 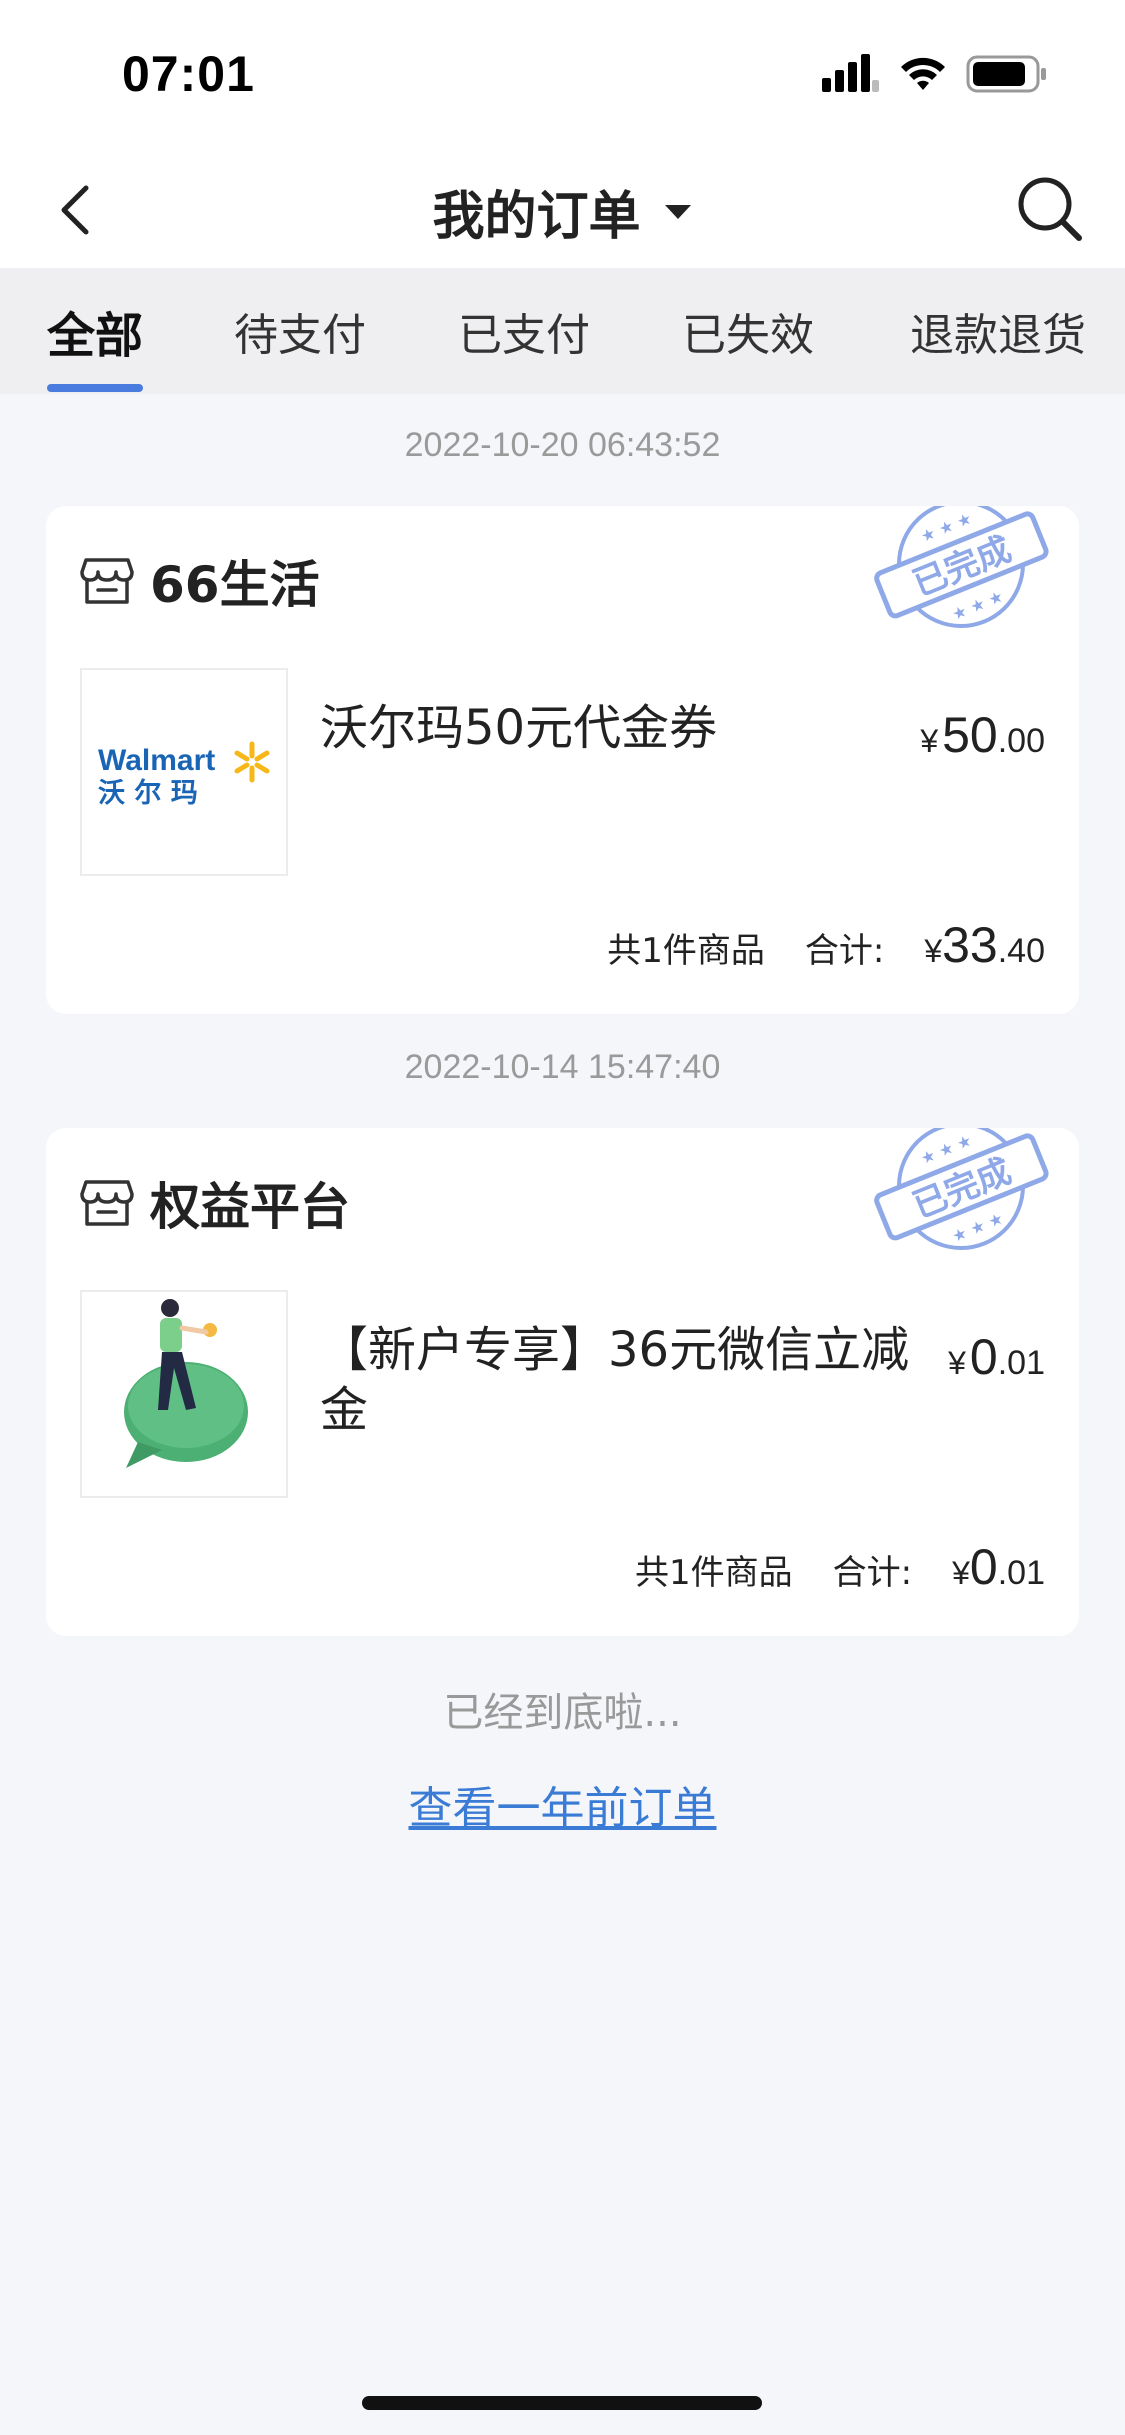 I want to click on product-price: ¥0.01, so click(x=996, y=1357).